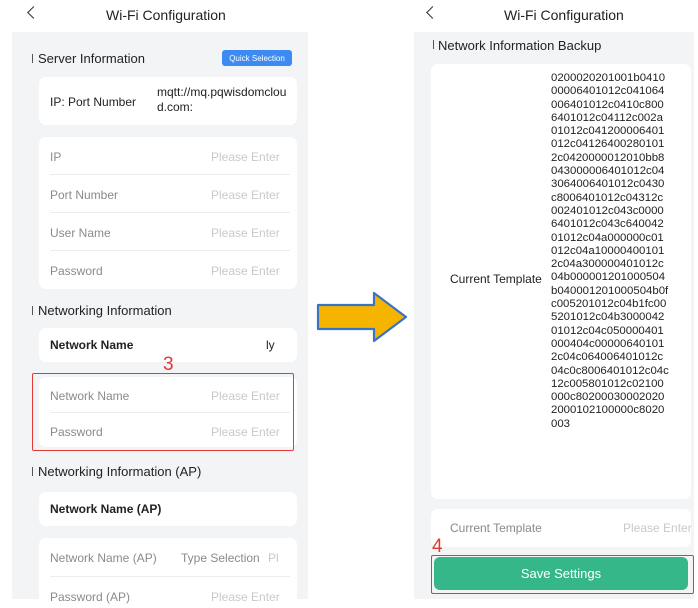  Describe the element at coordinates (91, 58) in the screenshot. I see `server-info-title: Server Information` at that location.